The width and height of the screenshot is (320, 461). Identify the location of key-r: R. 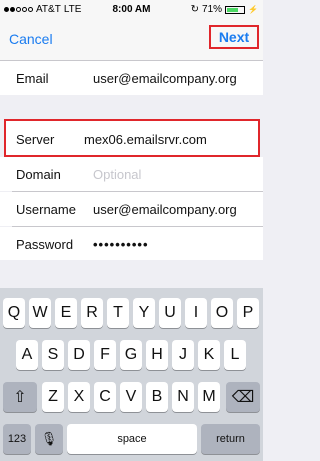
(92, 313).